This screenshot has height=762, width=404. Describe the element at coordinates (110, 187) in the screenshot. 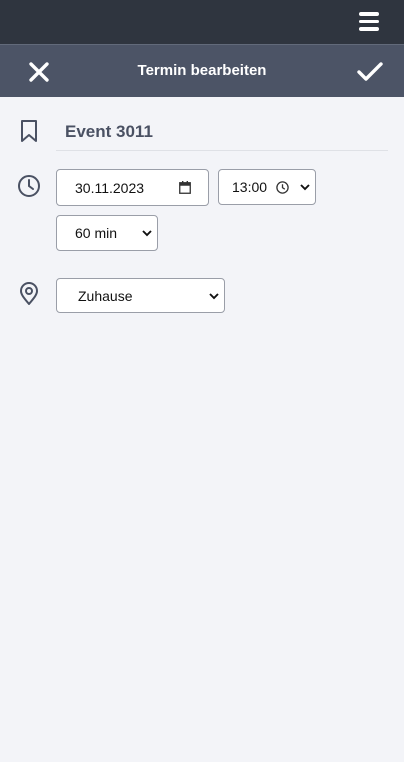

I see `date-value: 30.11.2023` at that location.